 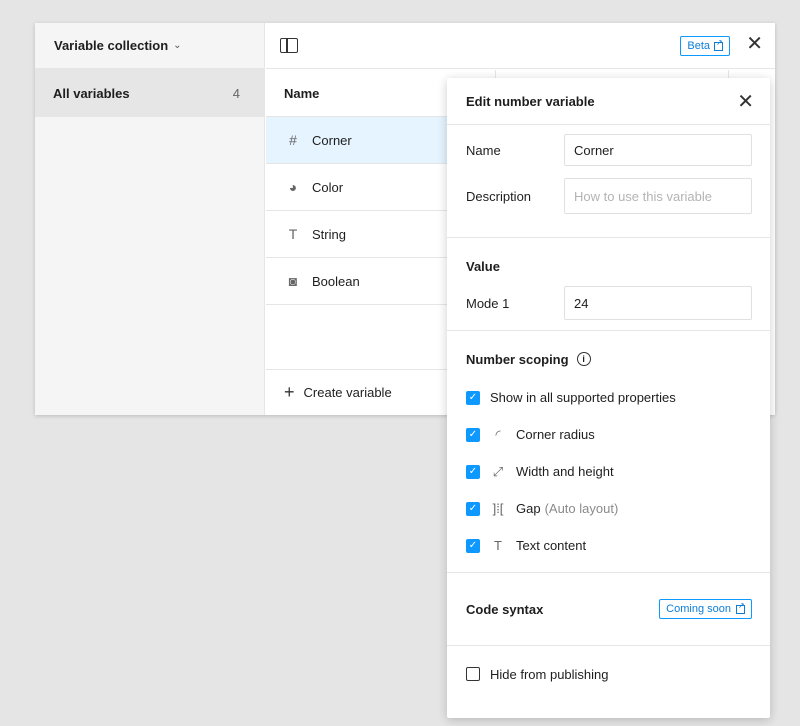 What do you see at coordinates (698, 609) in the screenshot?
I see `coming-soon-label: Coming soon` at bounding box center [698, 609].